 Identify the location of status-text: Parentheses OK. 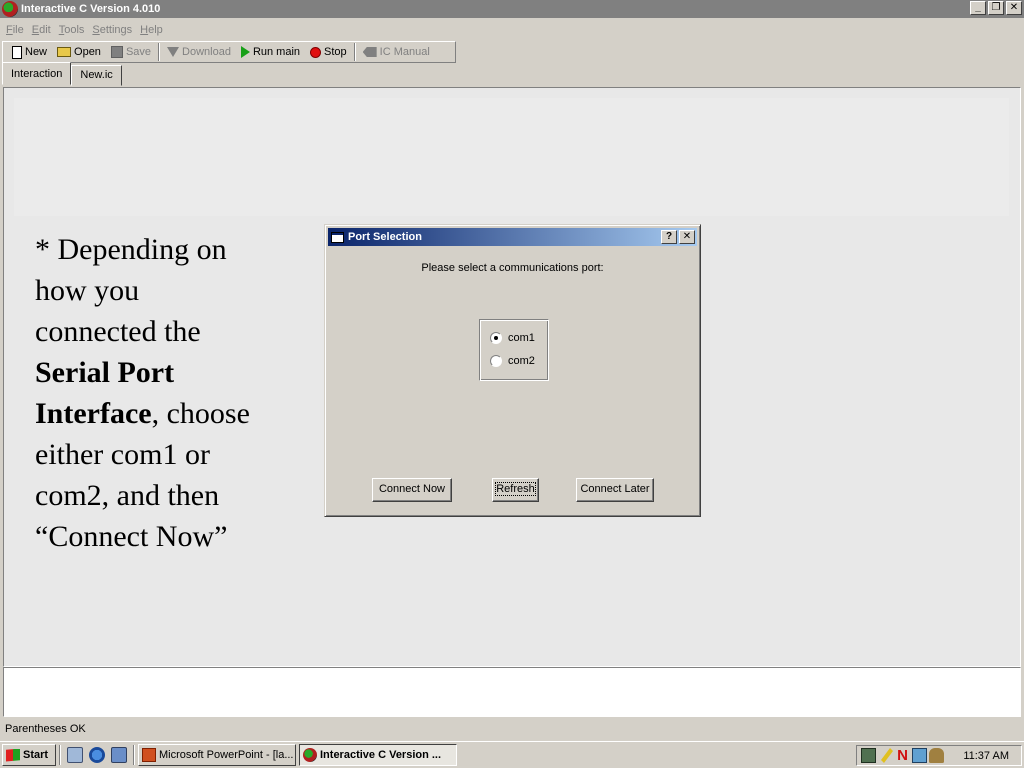
(45, 729).